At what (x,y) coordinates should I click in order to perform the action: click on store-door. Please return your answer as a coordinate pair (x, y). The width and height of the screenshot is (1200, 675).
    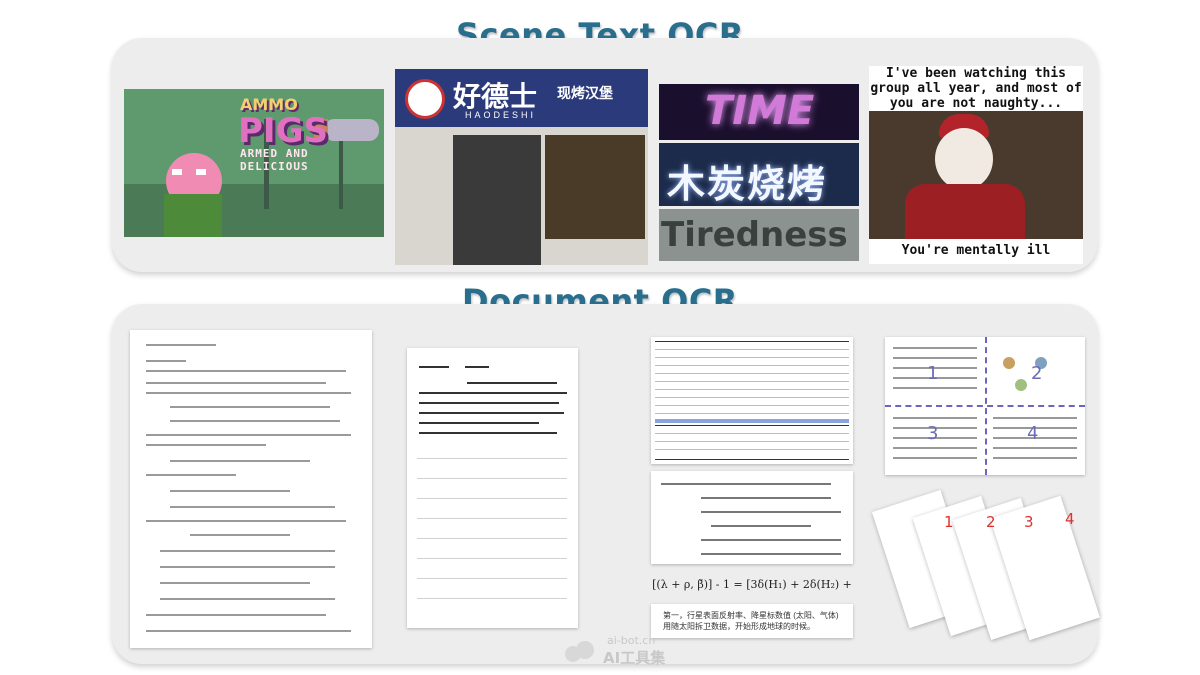
    Looking at the image, I should click on (497, 200).